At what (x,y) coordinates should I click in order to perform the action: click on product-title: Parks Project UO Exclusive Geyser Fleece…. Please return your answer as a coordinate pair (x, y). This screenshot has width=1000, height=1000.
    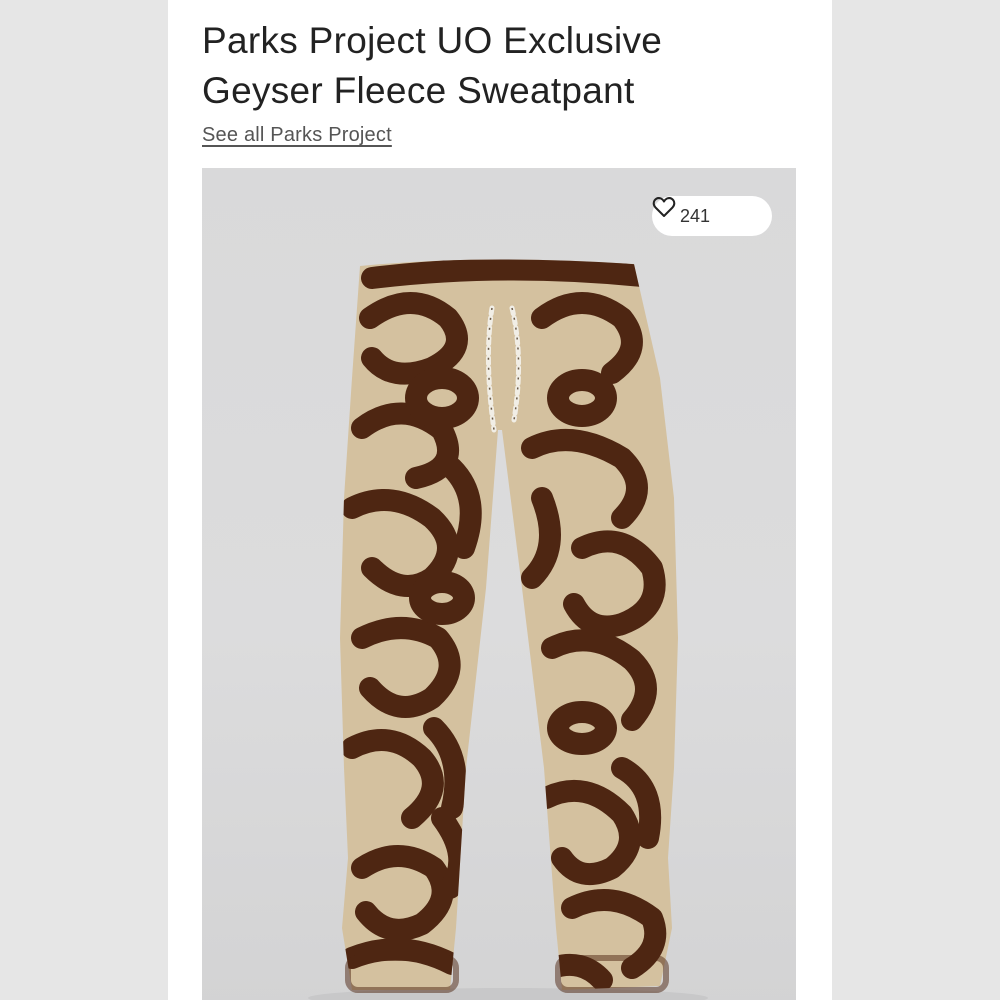
    Looking at the image, I should click on (502, 66).